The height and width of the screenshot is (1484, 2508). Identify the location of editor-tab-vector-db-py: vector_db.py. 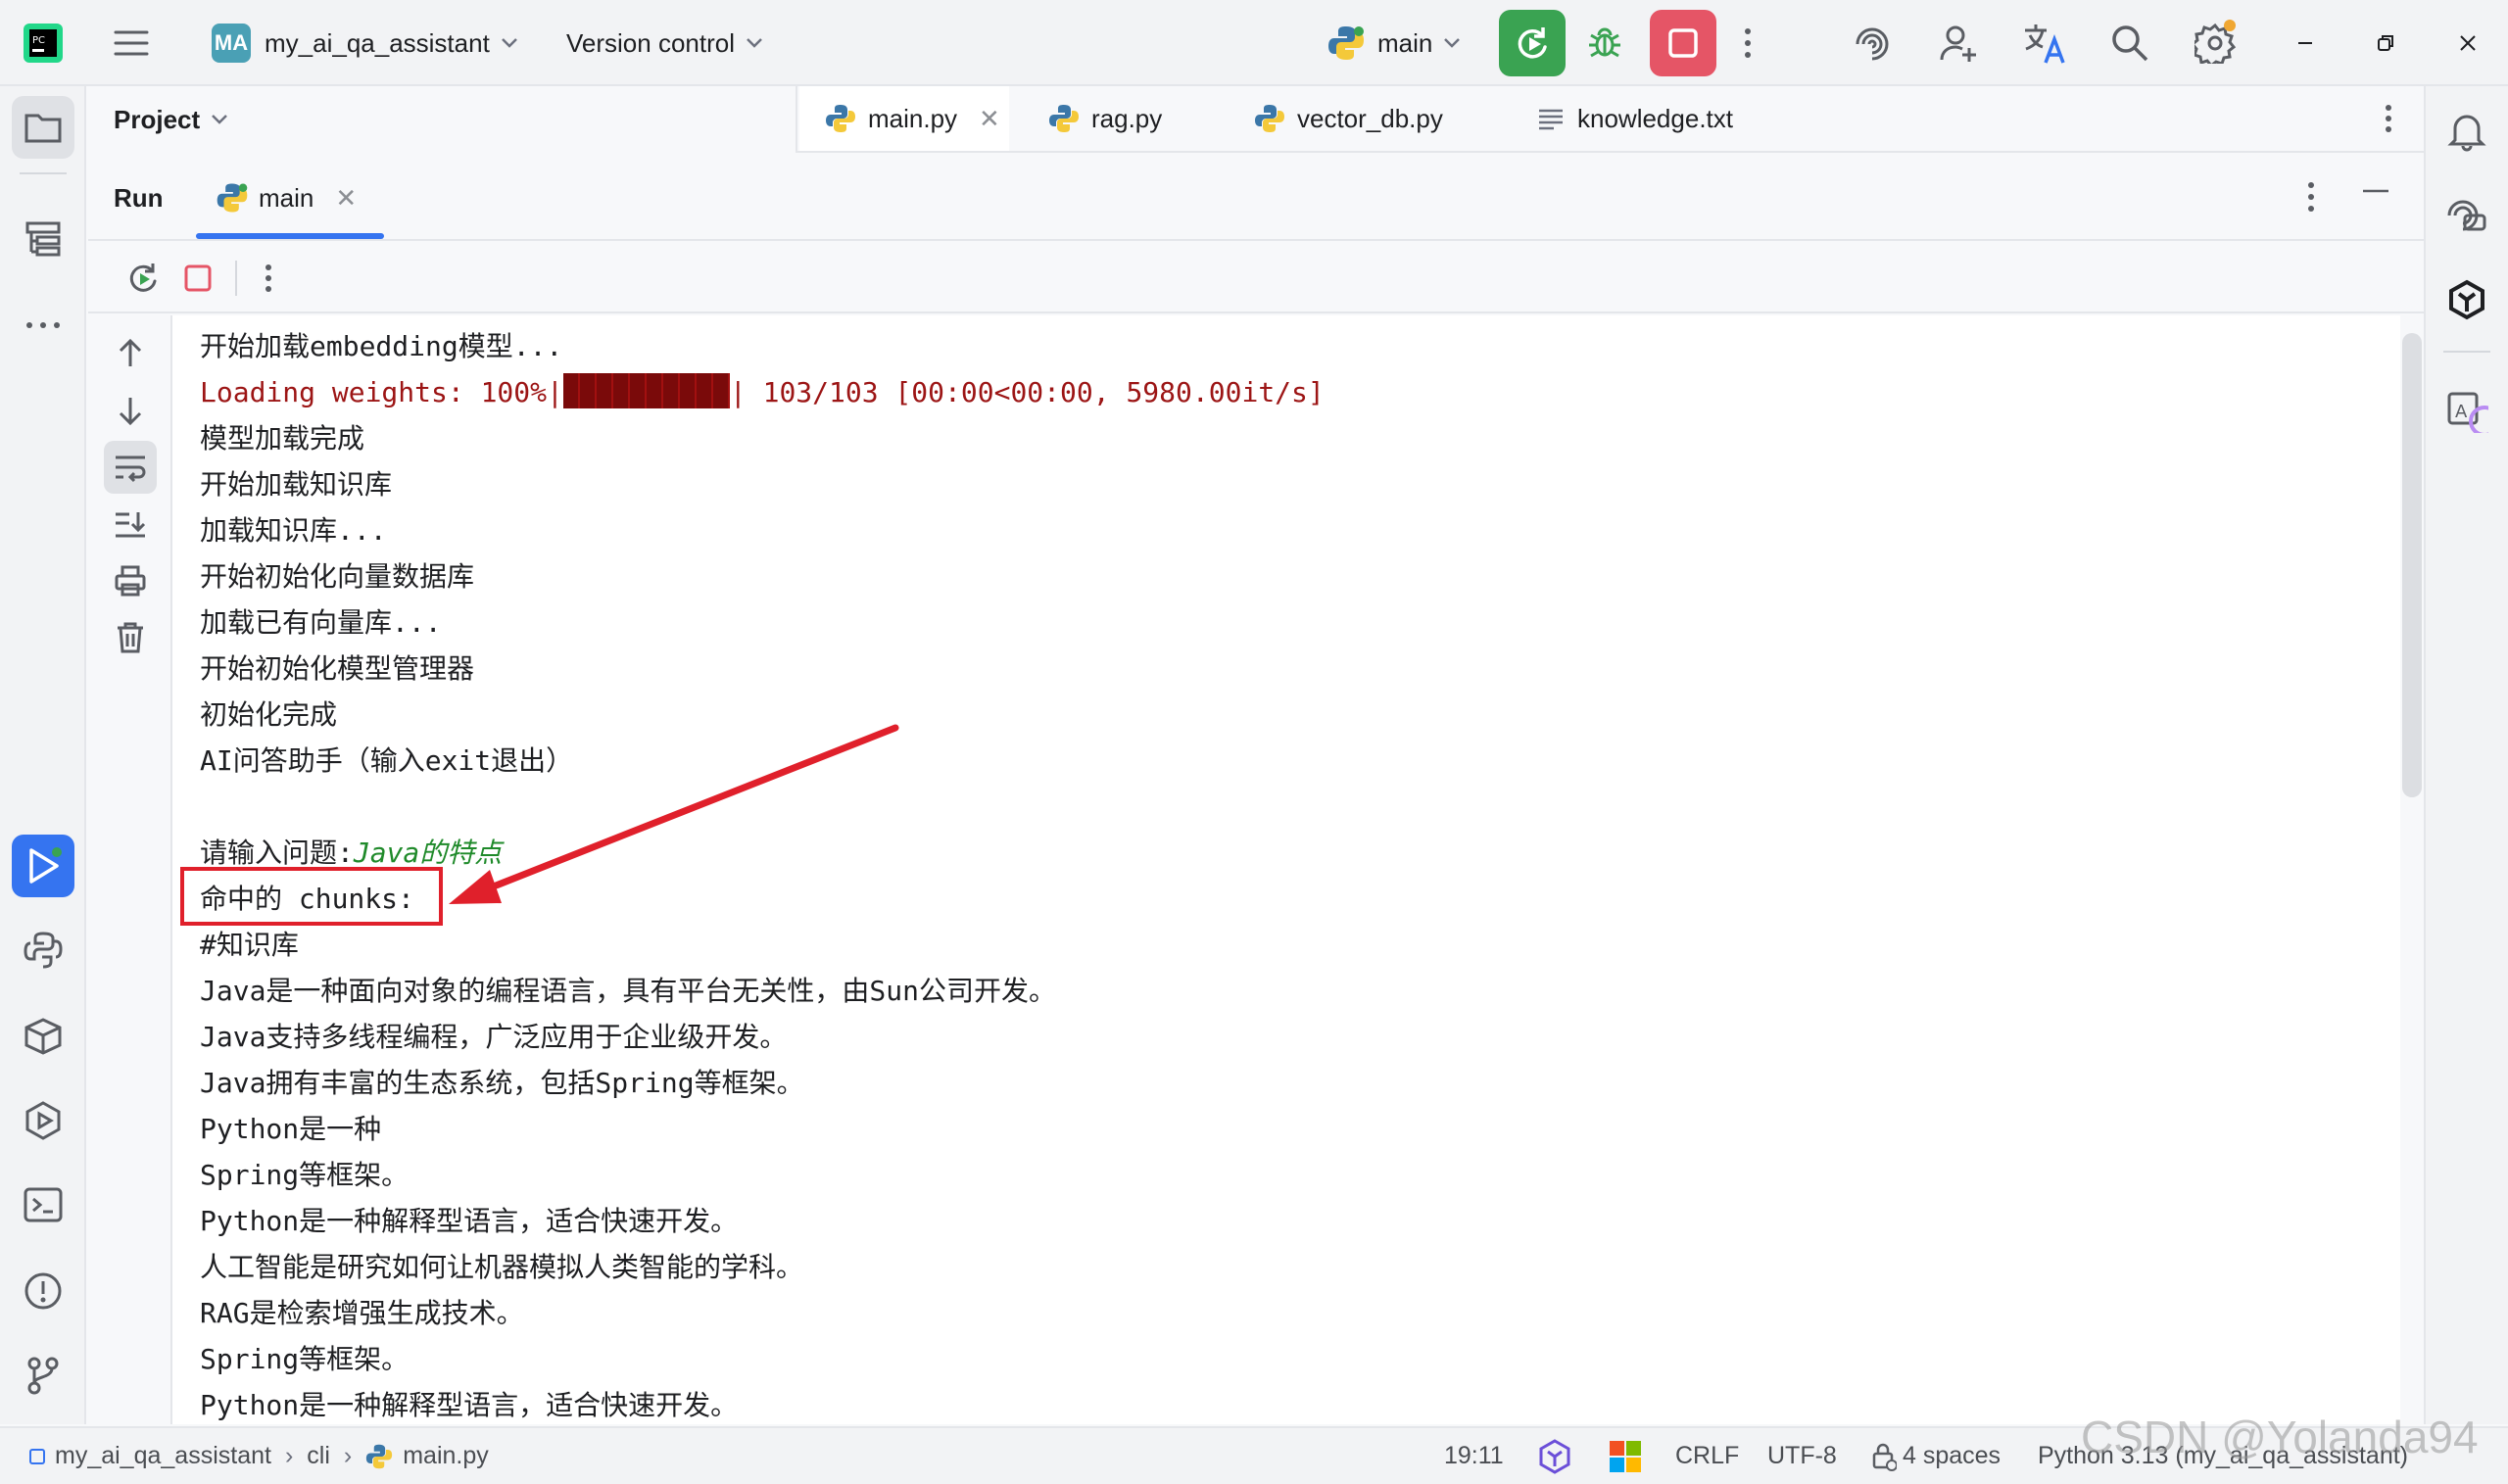
(1348, 118).